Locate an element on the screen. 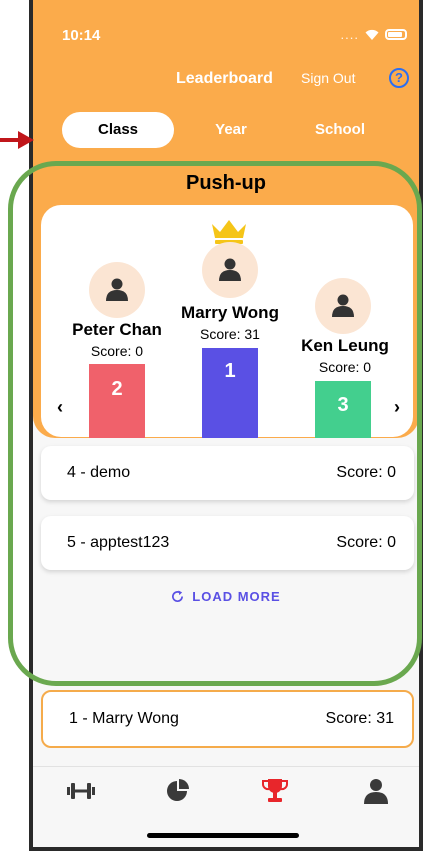 This screenshot has width=423, height=851. dumbbell-icon is located at coordinates (81, 791).